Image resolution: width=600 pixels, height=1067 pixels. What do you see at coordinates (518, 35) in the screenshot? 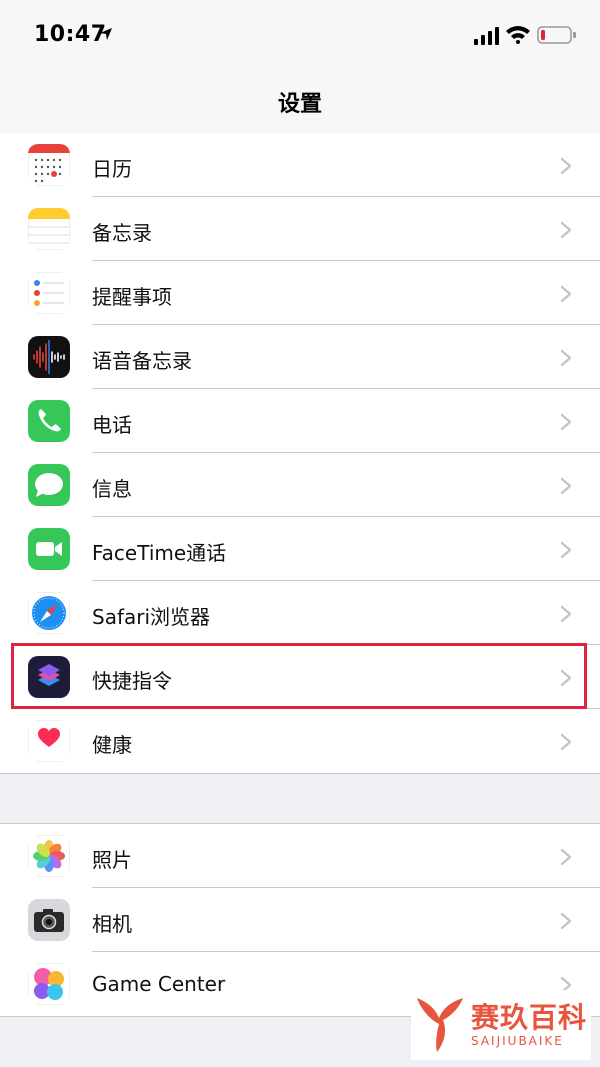
I see `wifi-icon` at bounding box center [518, 35].